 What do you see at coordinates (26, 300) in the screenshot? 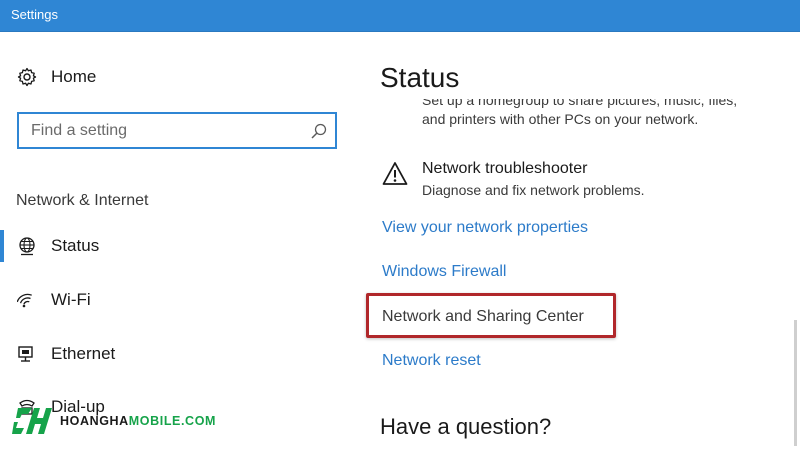
I see `wifi-icon` at bounding box center [26, 300].